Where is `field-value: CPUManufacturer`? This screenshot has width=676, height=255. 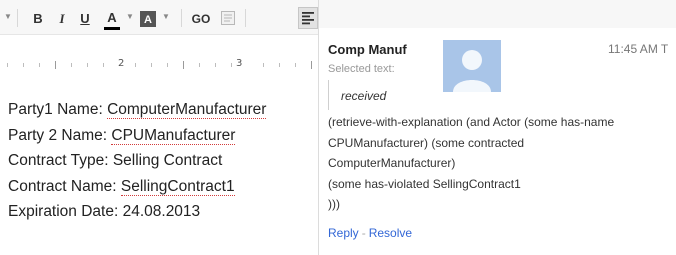
field-value: CPUManufacturer is located at coordinates (173, 135).